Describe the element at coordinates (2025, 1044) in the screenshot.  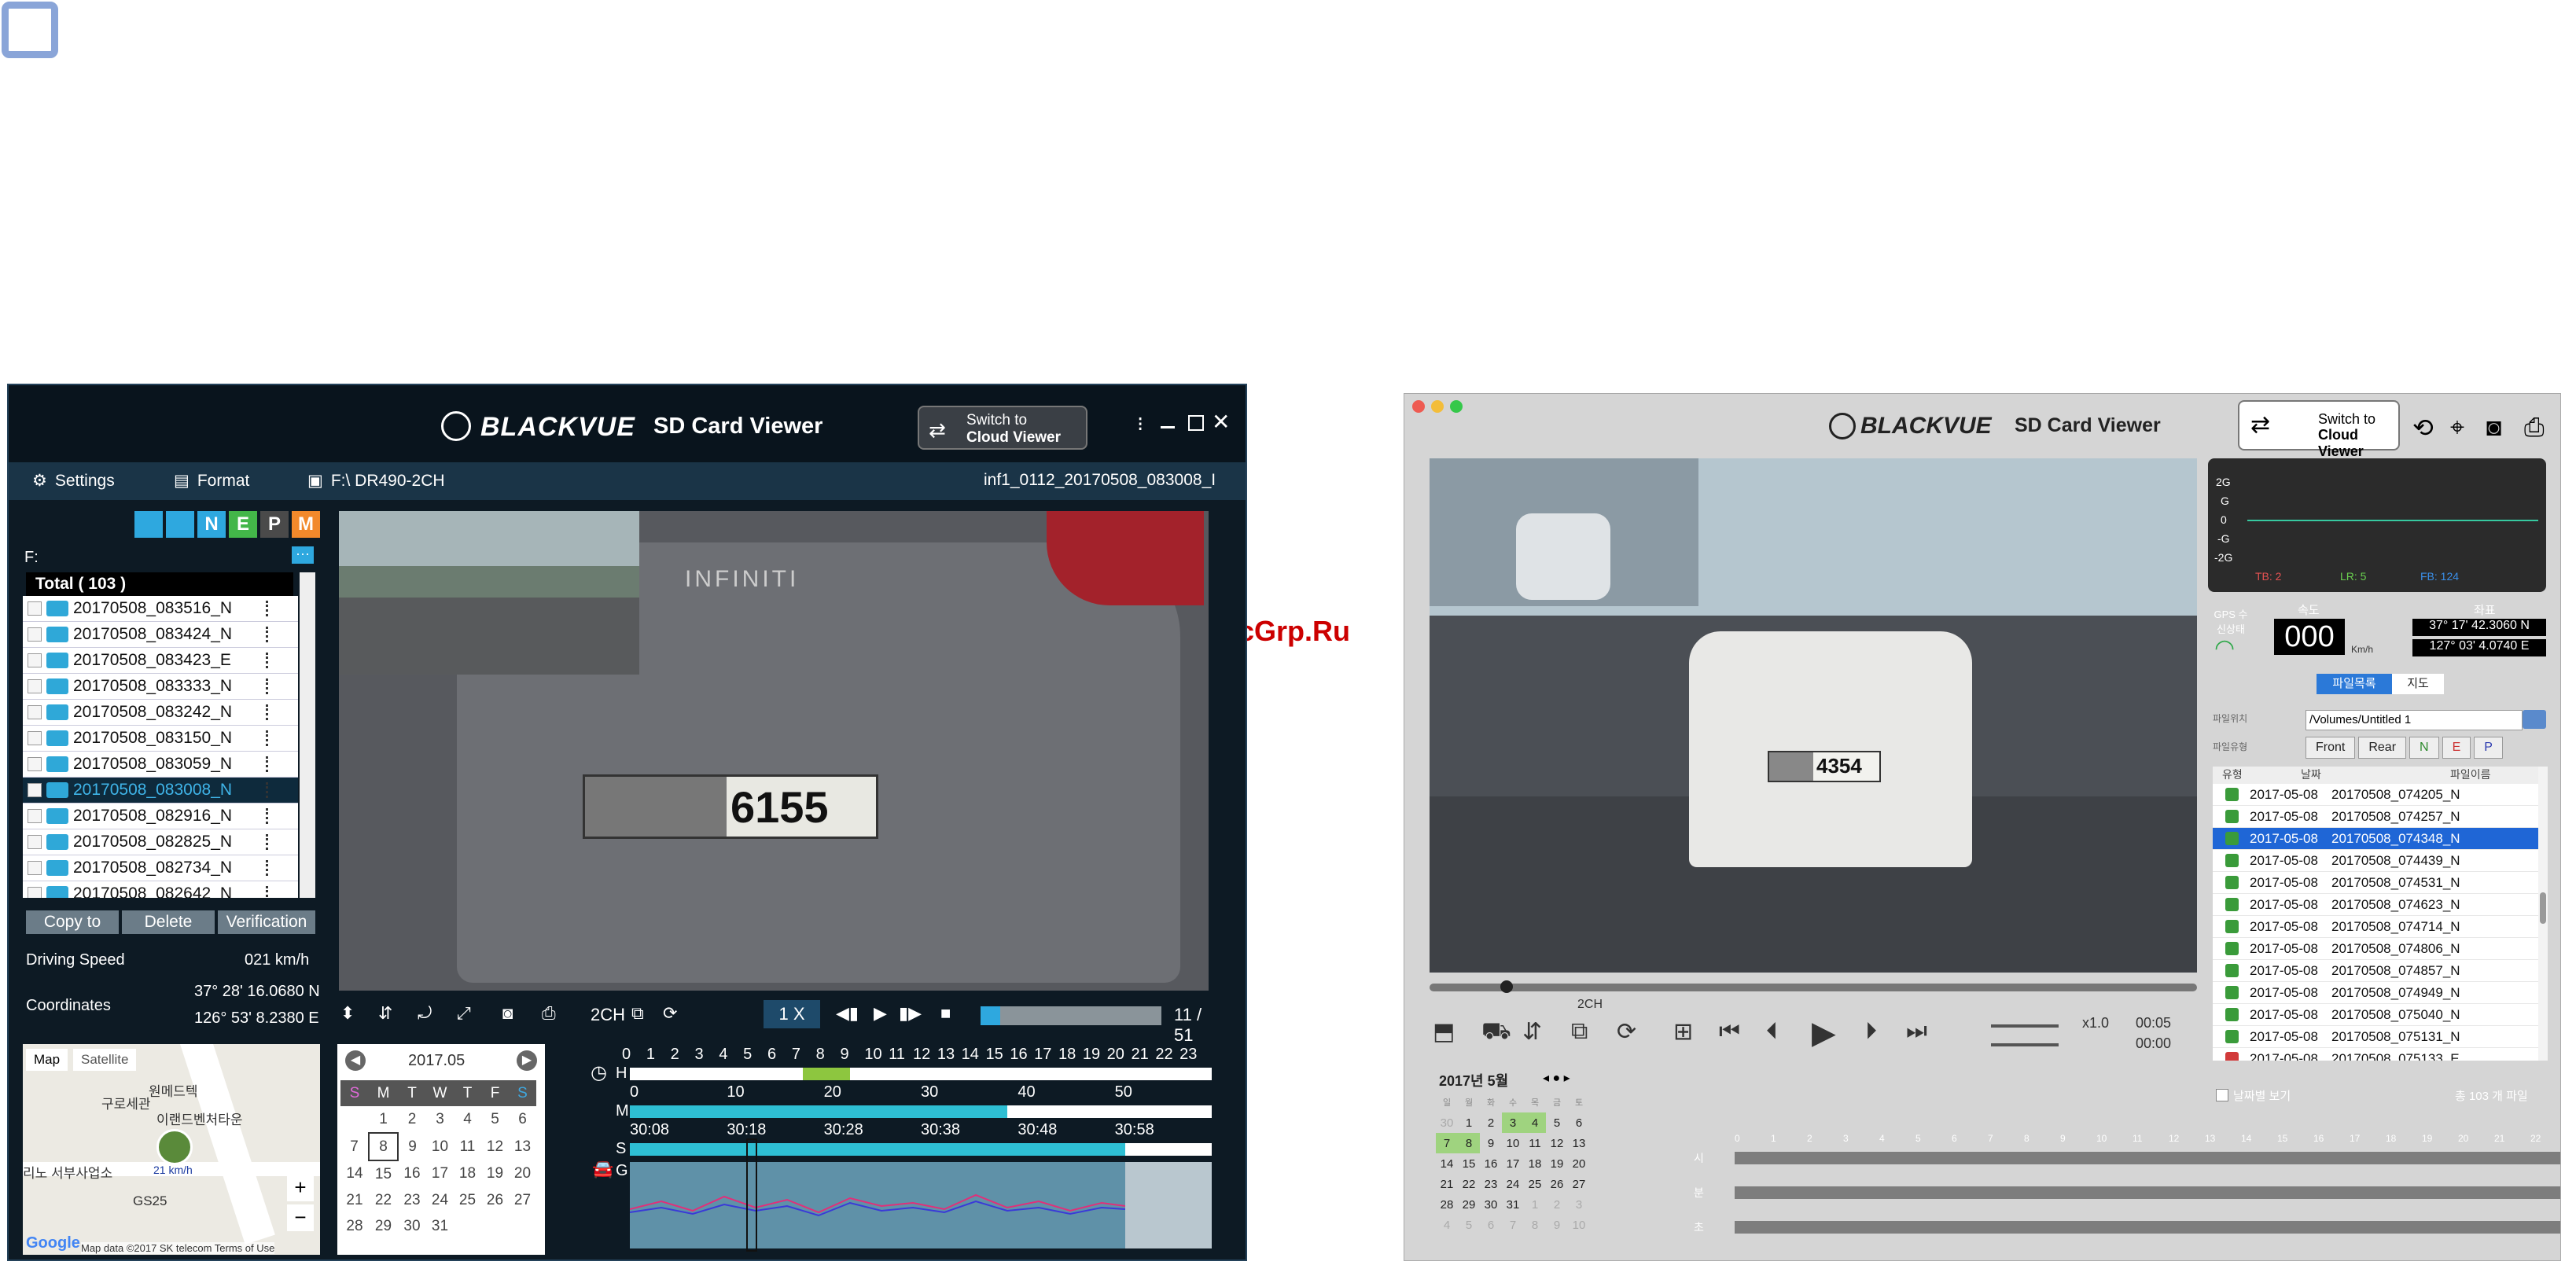
I see `speed-slider-right` at that location.